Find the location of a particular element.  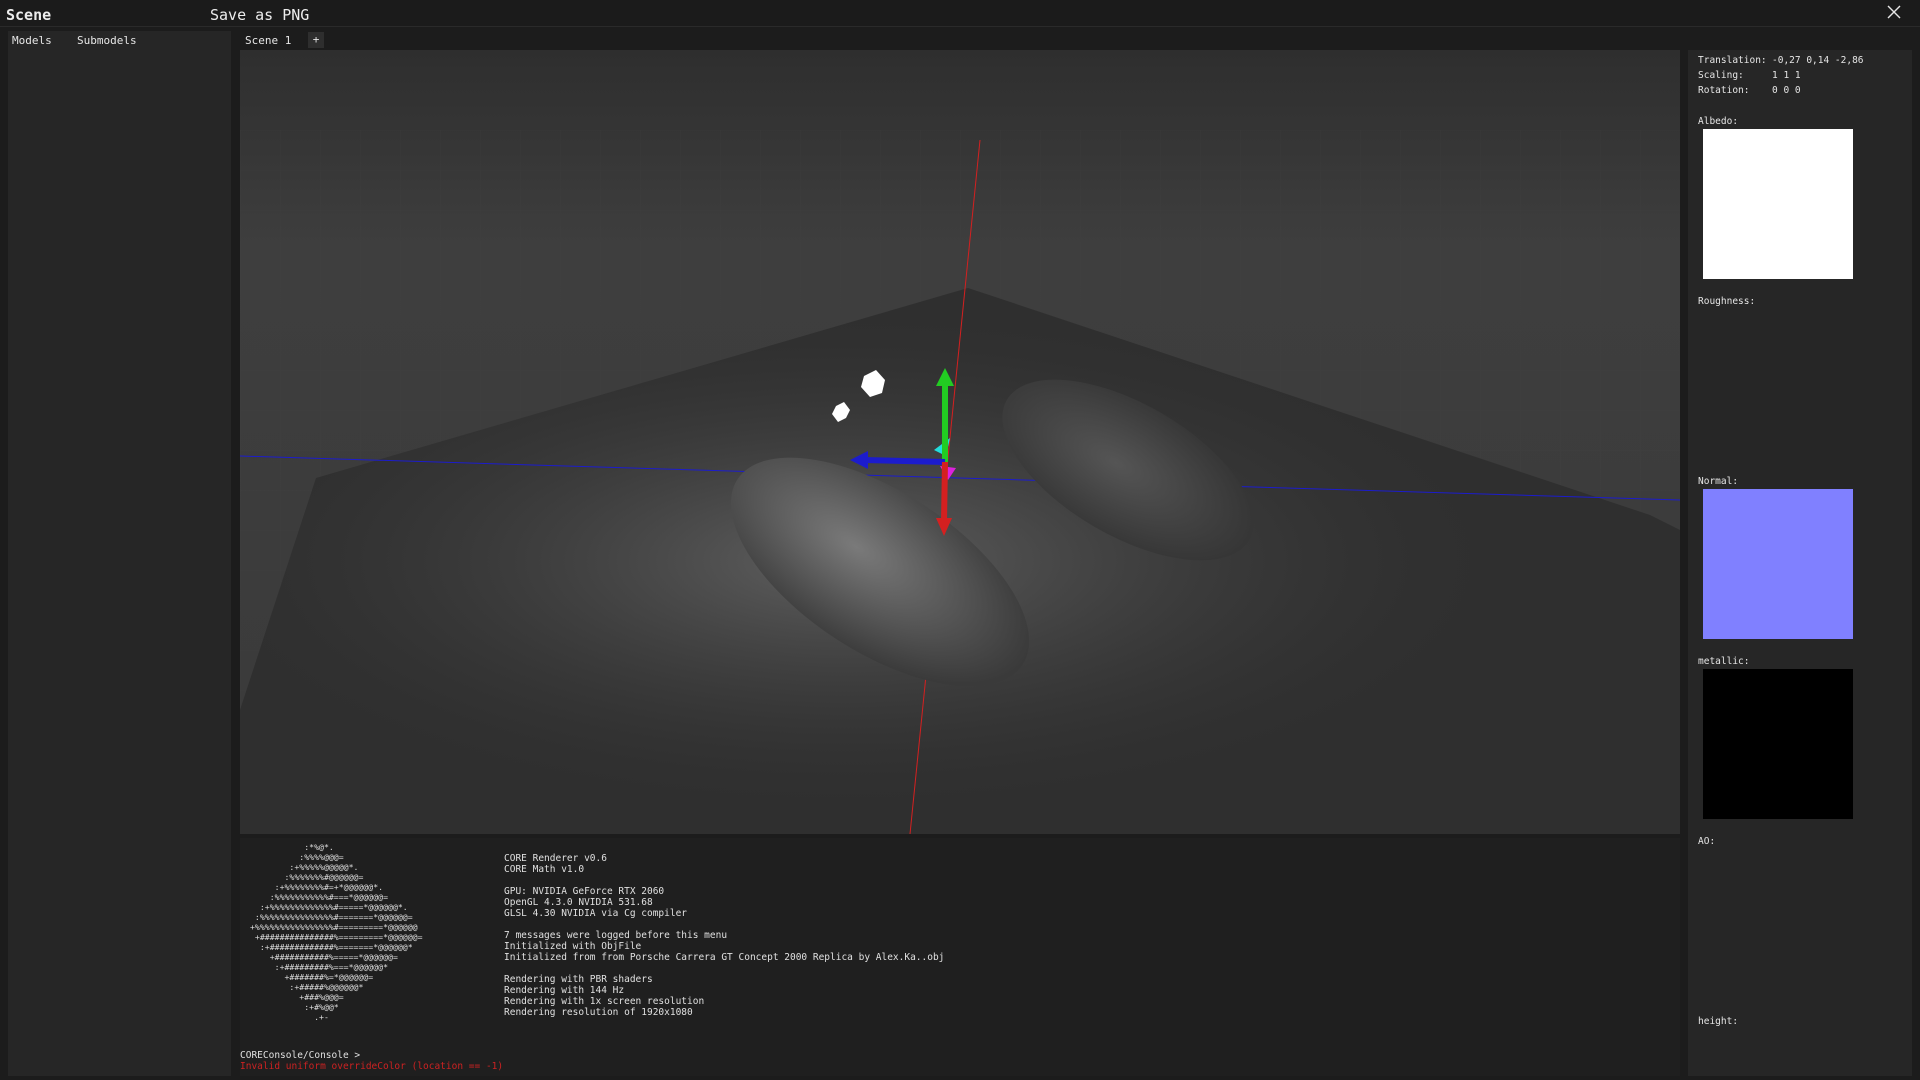

rotation-value: 0 0 0 is located at coordinates (1786, 90).